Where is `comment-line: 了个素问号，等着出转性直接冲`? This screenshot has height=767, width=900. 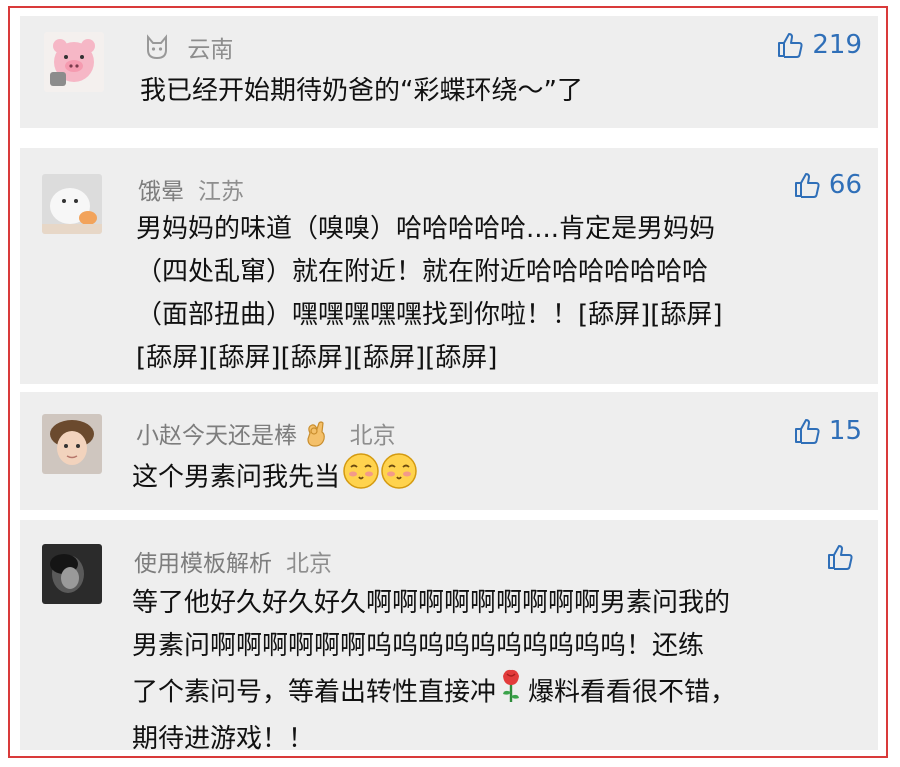 comment-line: 了个素问号，等着出转性直接冲 is located at coordinates (314, 692).